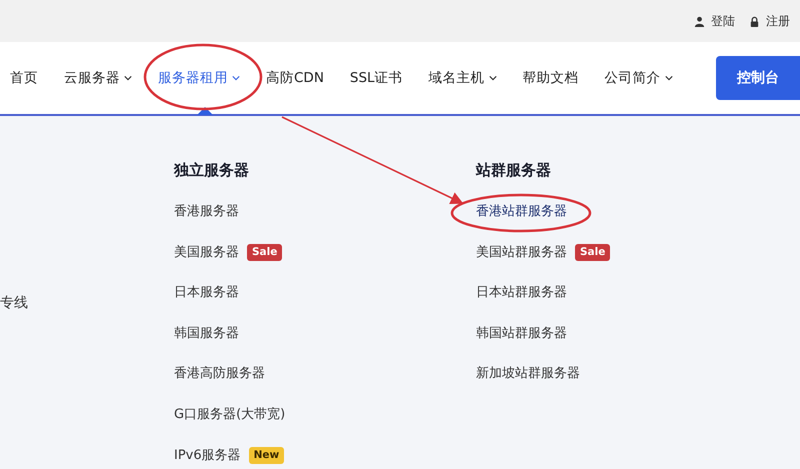 This screenshot has width=800, height=469. I want to click on menu-item: 美国服务器, so click(206, 253).